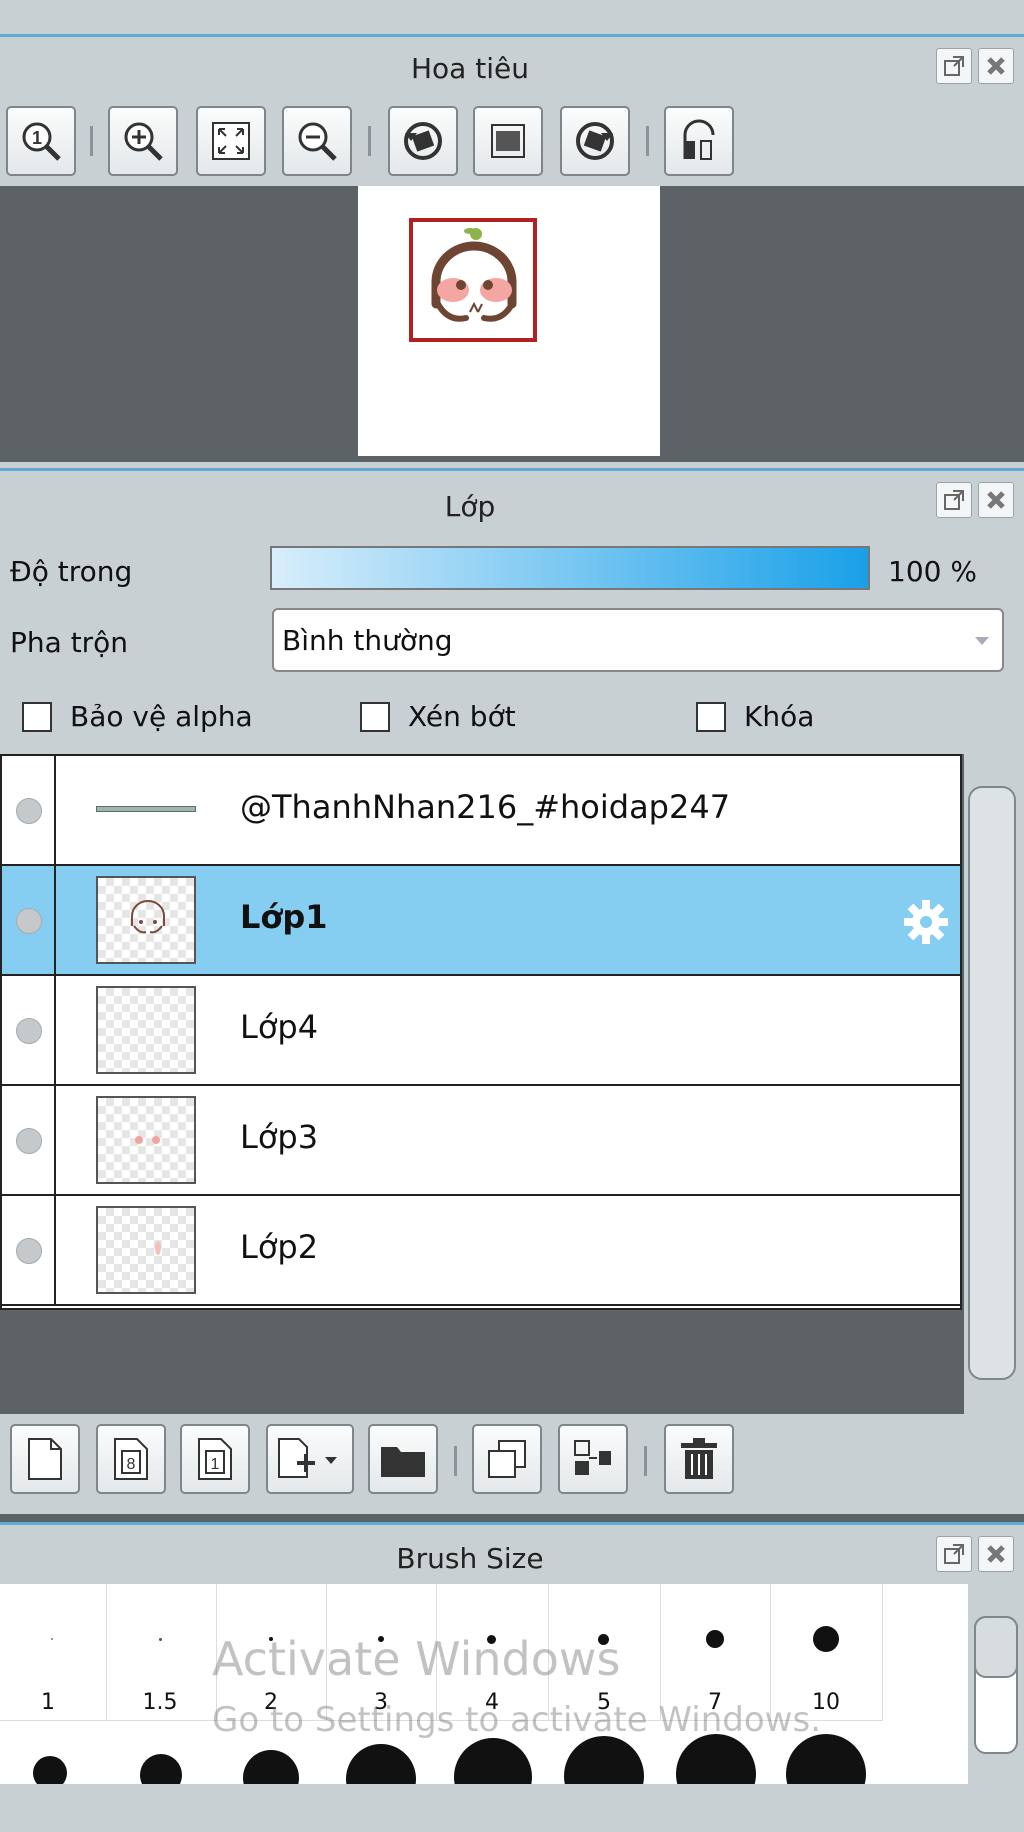 Image resolution: width=1024 pixels, height=1832 pixels. I want to click on alpha-protect-checkbox, so click(37, 717).